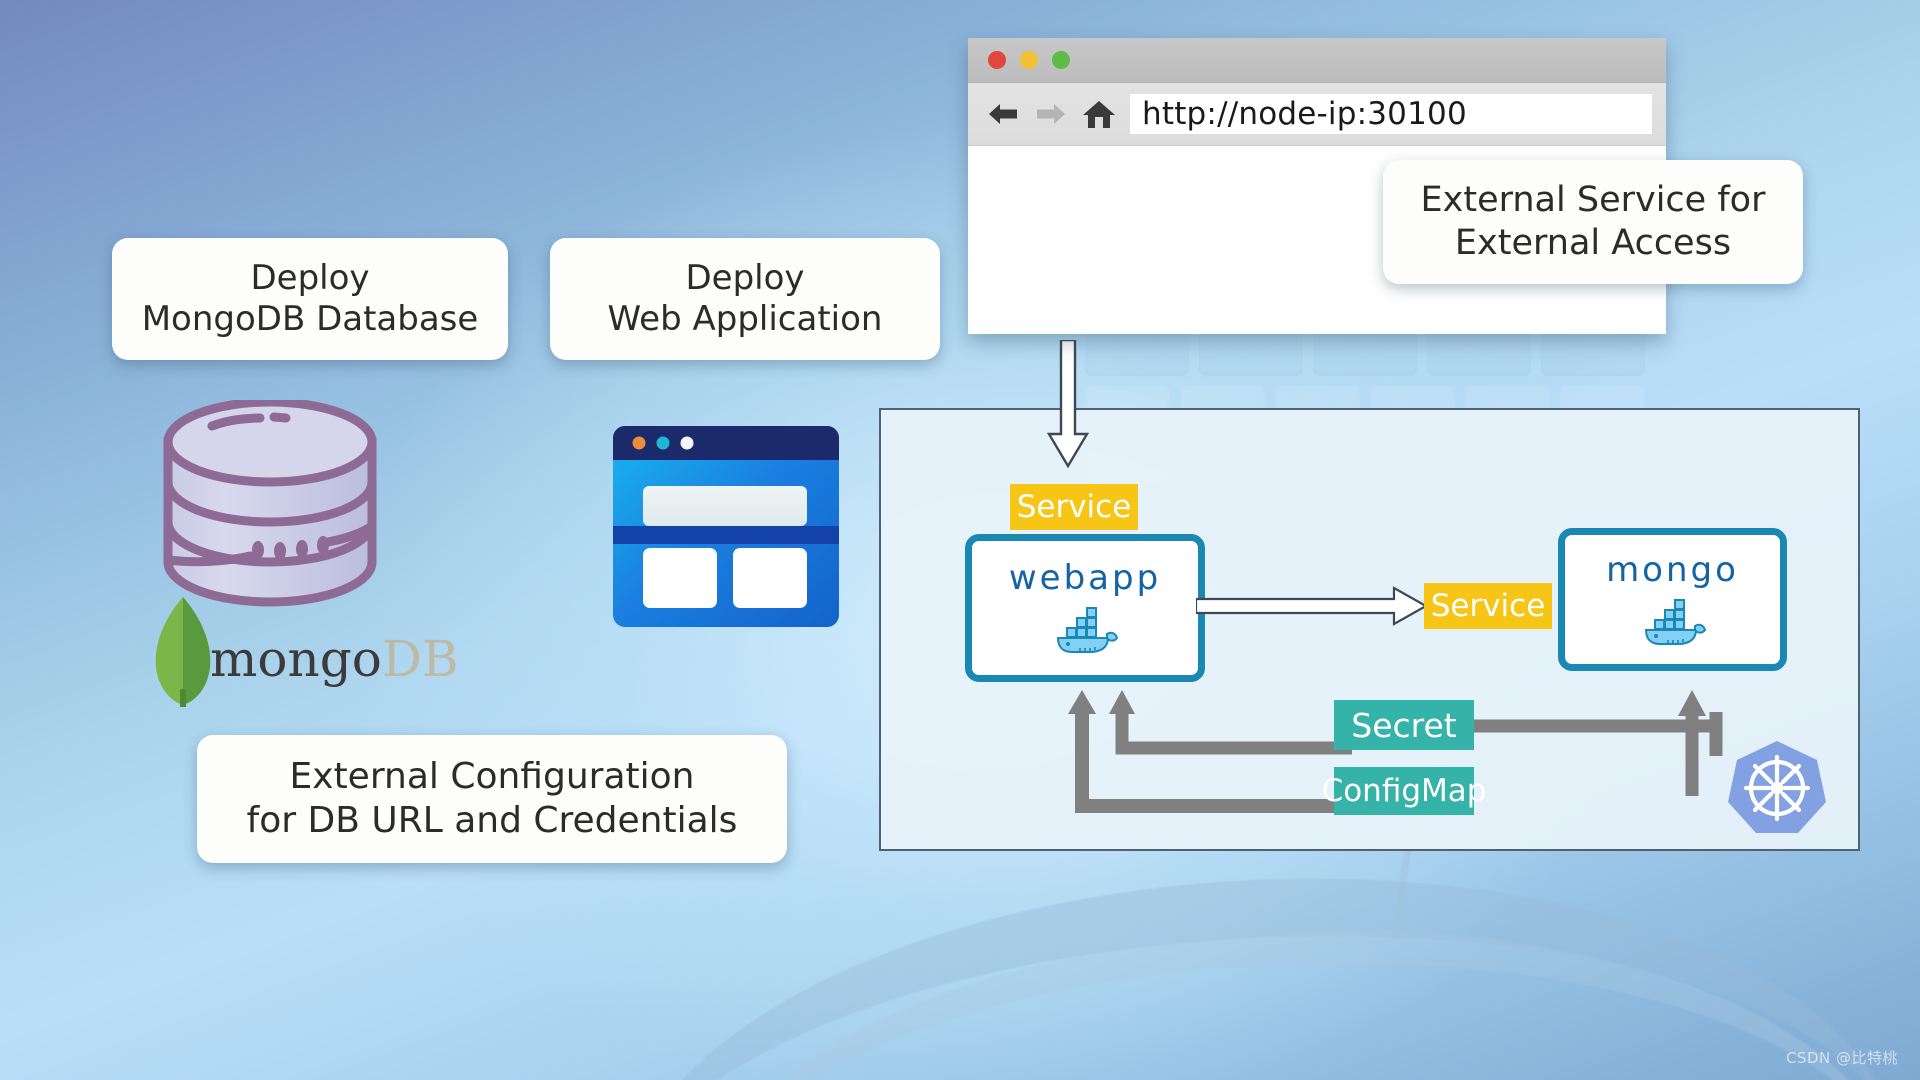 Image resolution: width=1920 pixels, height=1080 pixels. What do you see at coordinates (270, 508) in the screenshot?
I see `mongodb-database-illustration` at bounding box center [270, 508].